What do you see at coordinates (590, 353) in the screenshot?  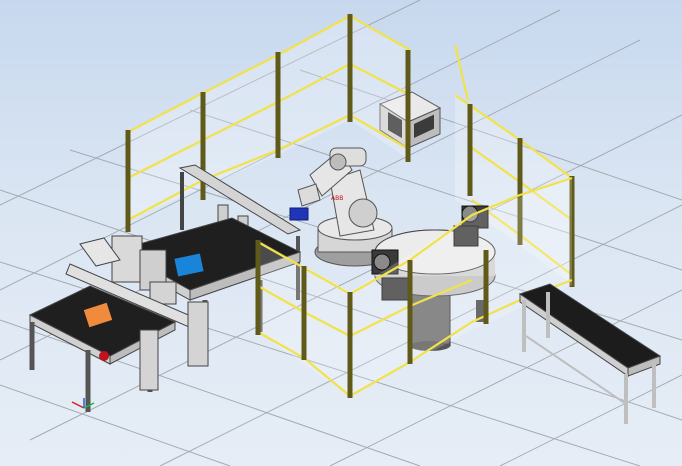 I see `belt-conveyor` at bounding box center [590, 353].